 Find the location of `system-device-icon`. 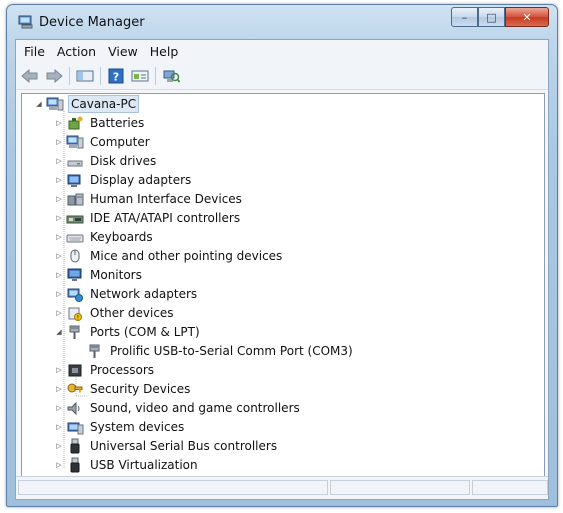

system-device-icon is located at coordinates (75, 428).